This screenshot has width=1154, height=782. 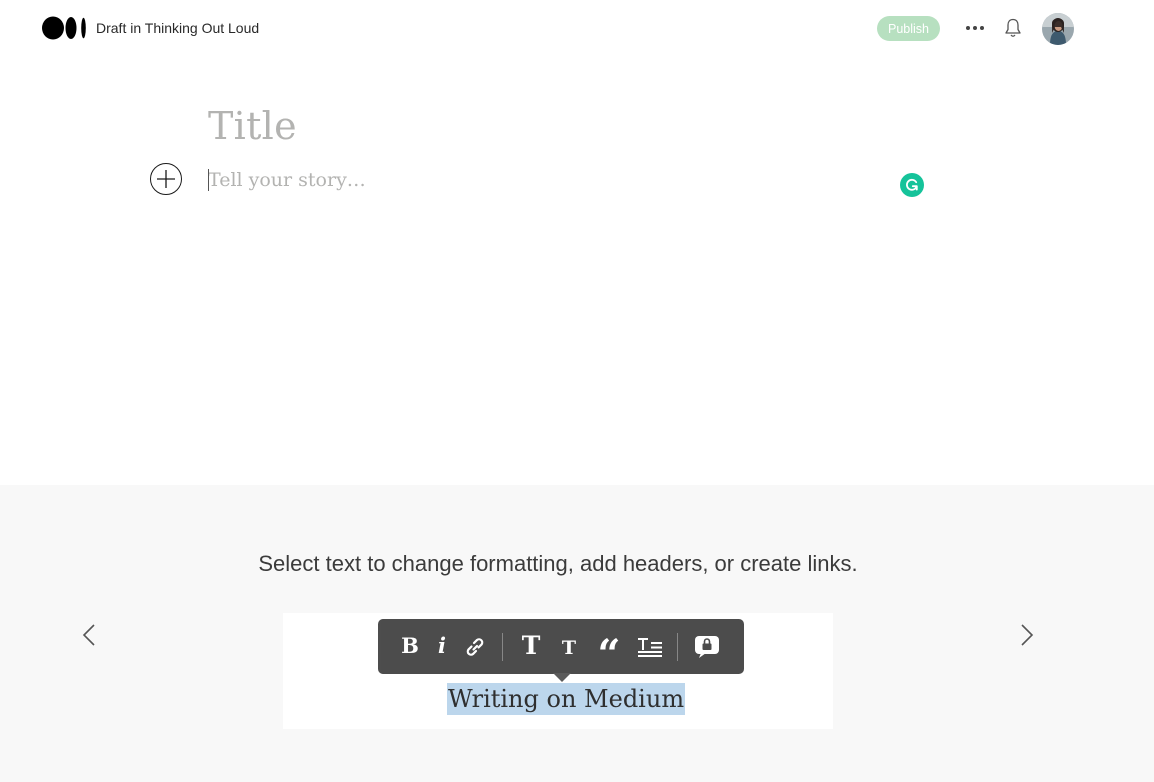 I want to click on formatting-toolbar: B i T T “, so click(x=561, y=648).